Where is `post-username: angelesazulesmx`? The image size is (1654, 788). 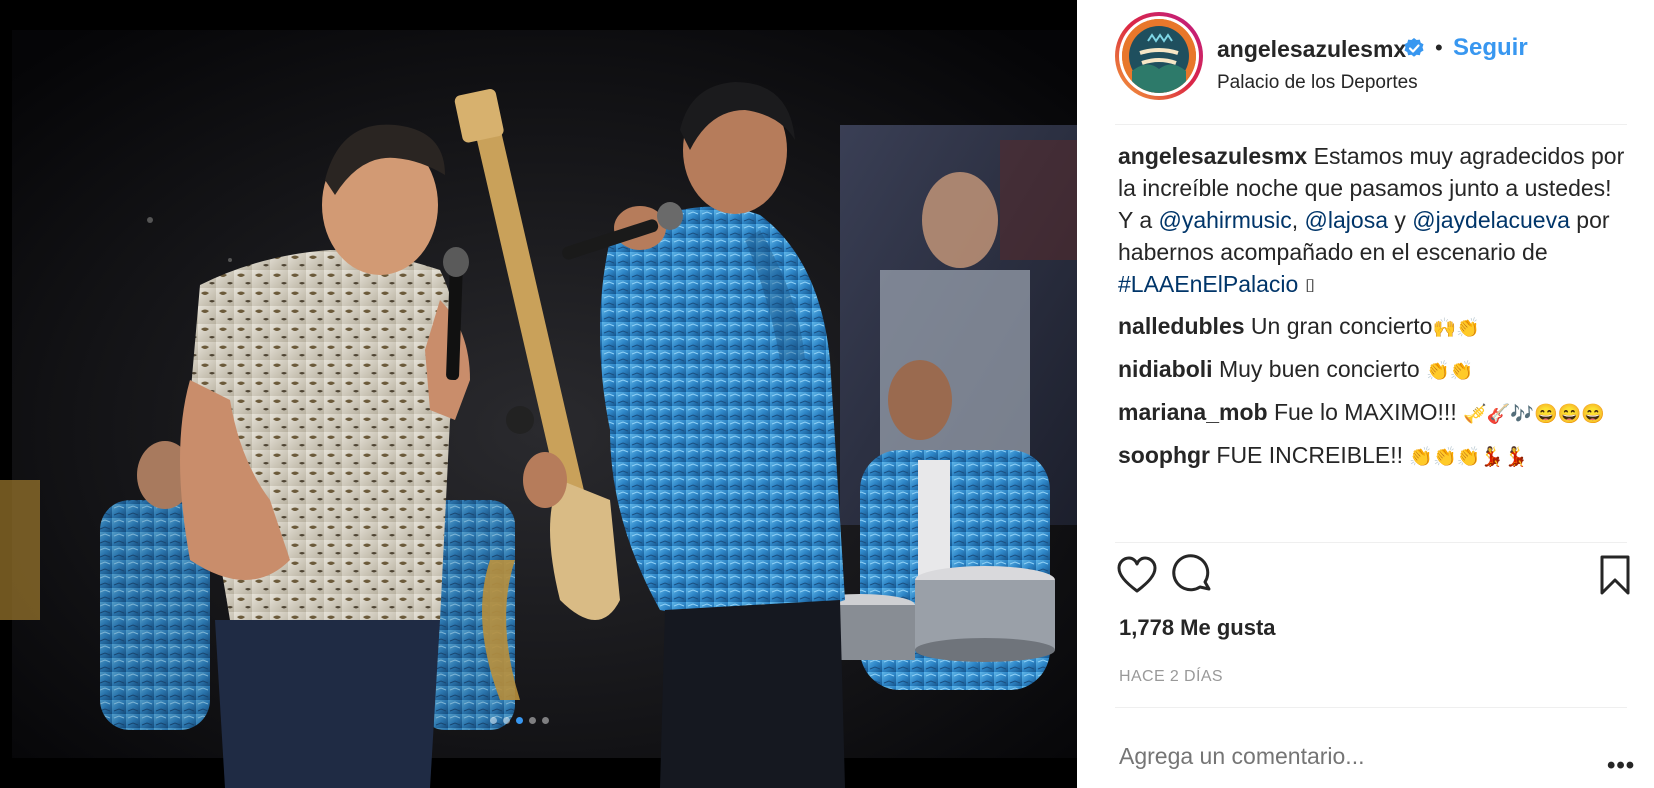 post-username: angelesazulesmx is located at coordinates (1311, 49).